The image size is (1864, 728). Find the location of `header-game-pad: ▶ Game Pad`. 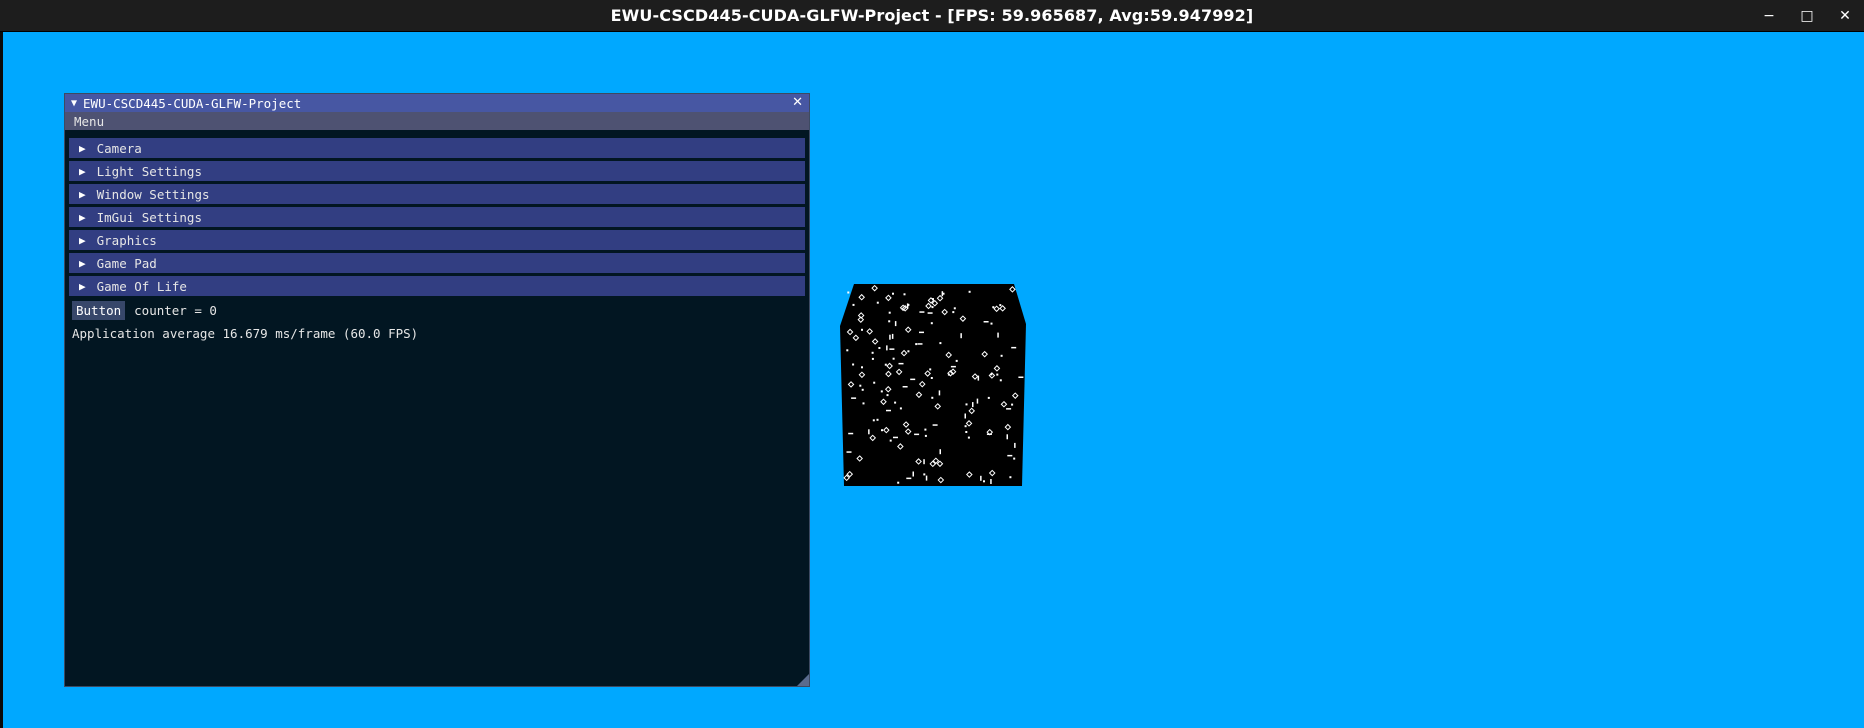

header-game-pad: ▶ Game Pad is located at coordinates (437, 263).